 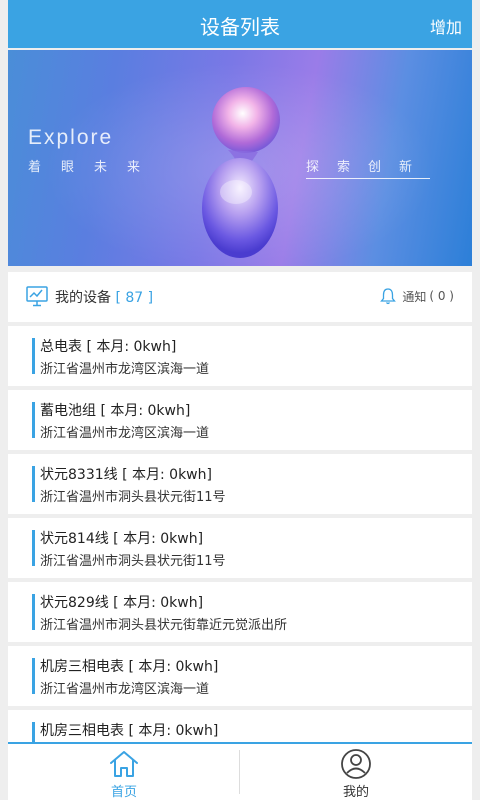 I want to click on notice-label: 通知, so click(x=414, y=296).